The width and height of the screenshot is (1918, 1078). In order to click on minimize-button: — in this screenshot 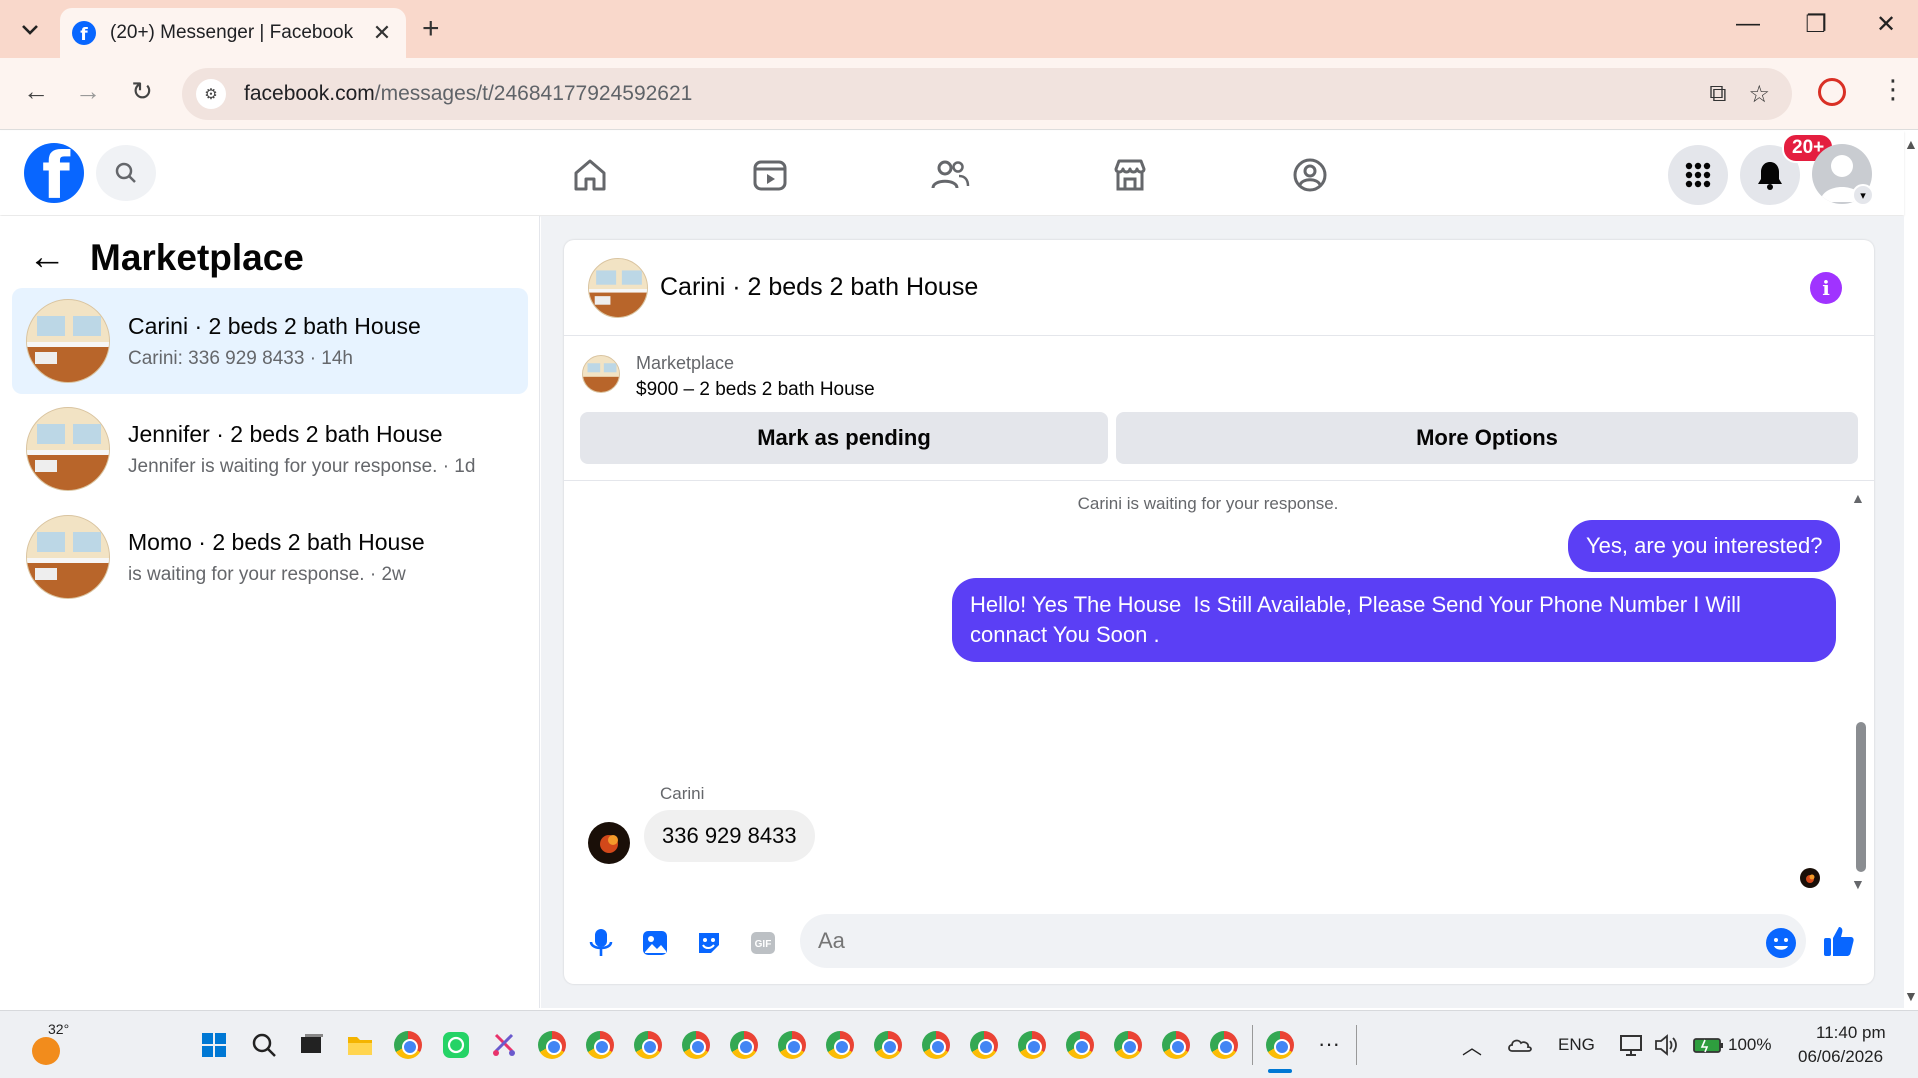, I will do `click(1748, 24)`.